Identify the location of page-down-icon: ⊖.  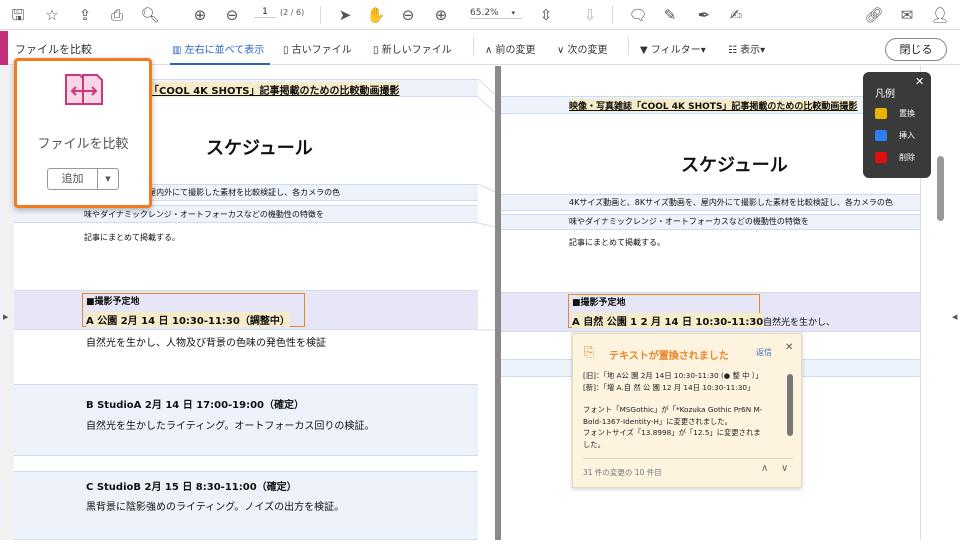
(232, 15).